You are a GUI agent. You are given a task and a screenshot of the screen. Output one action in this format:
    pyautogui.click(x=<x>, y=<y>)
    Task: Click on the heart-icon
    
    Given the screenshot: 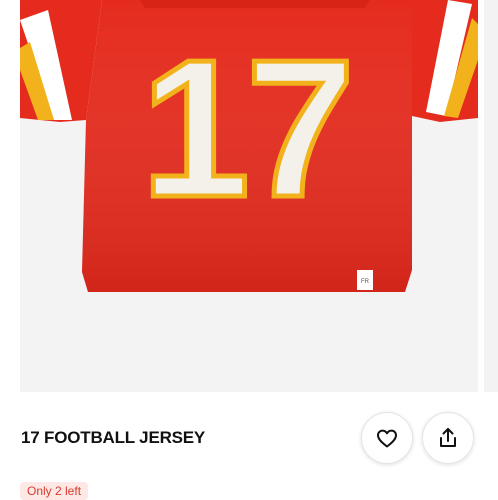 What is the action you would take?
    pyautogui.click(x=387, y=438)
    